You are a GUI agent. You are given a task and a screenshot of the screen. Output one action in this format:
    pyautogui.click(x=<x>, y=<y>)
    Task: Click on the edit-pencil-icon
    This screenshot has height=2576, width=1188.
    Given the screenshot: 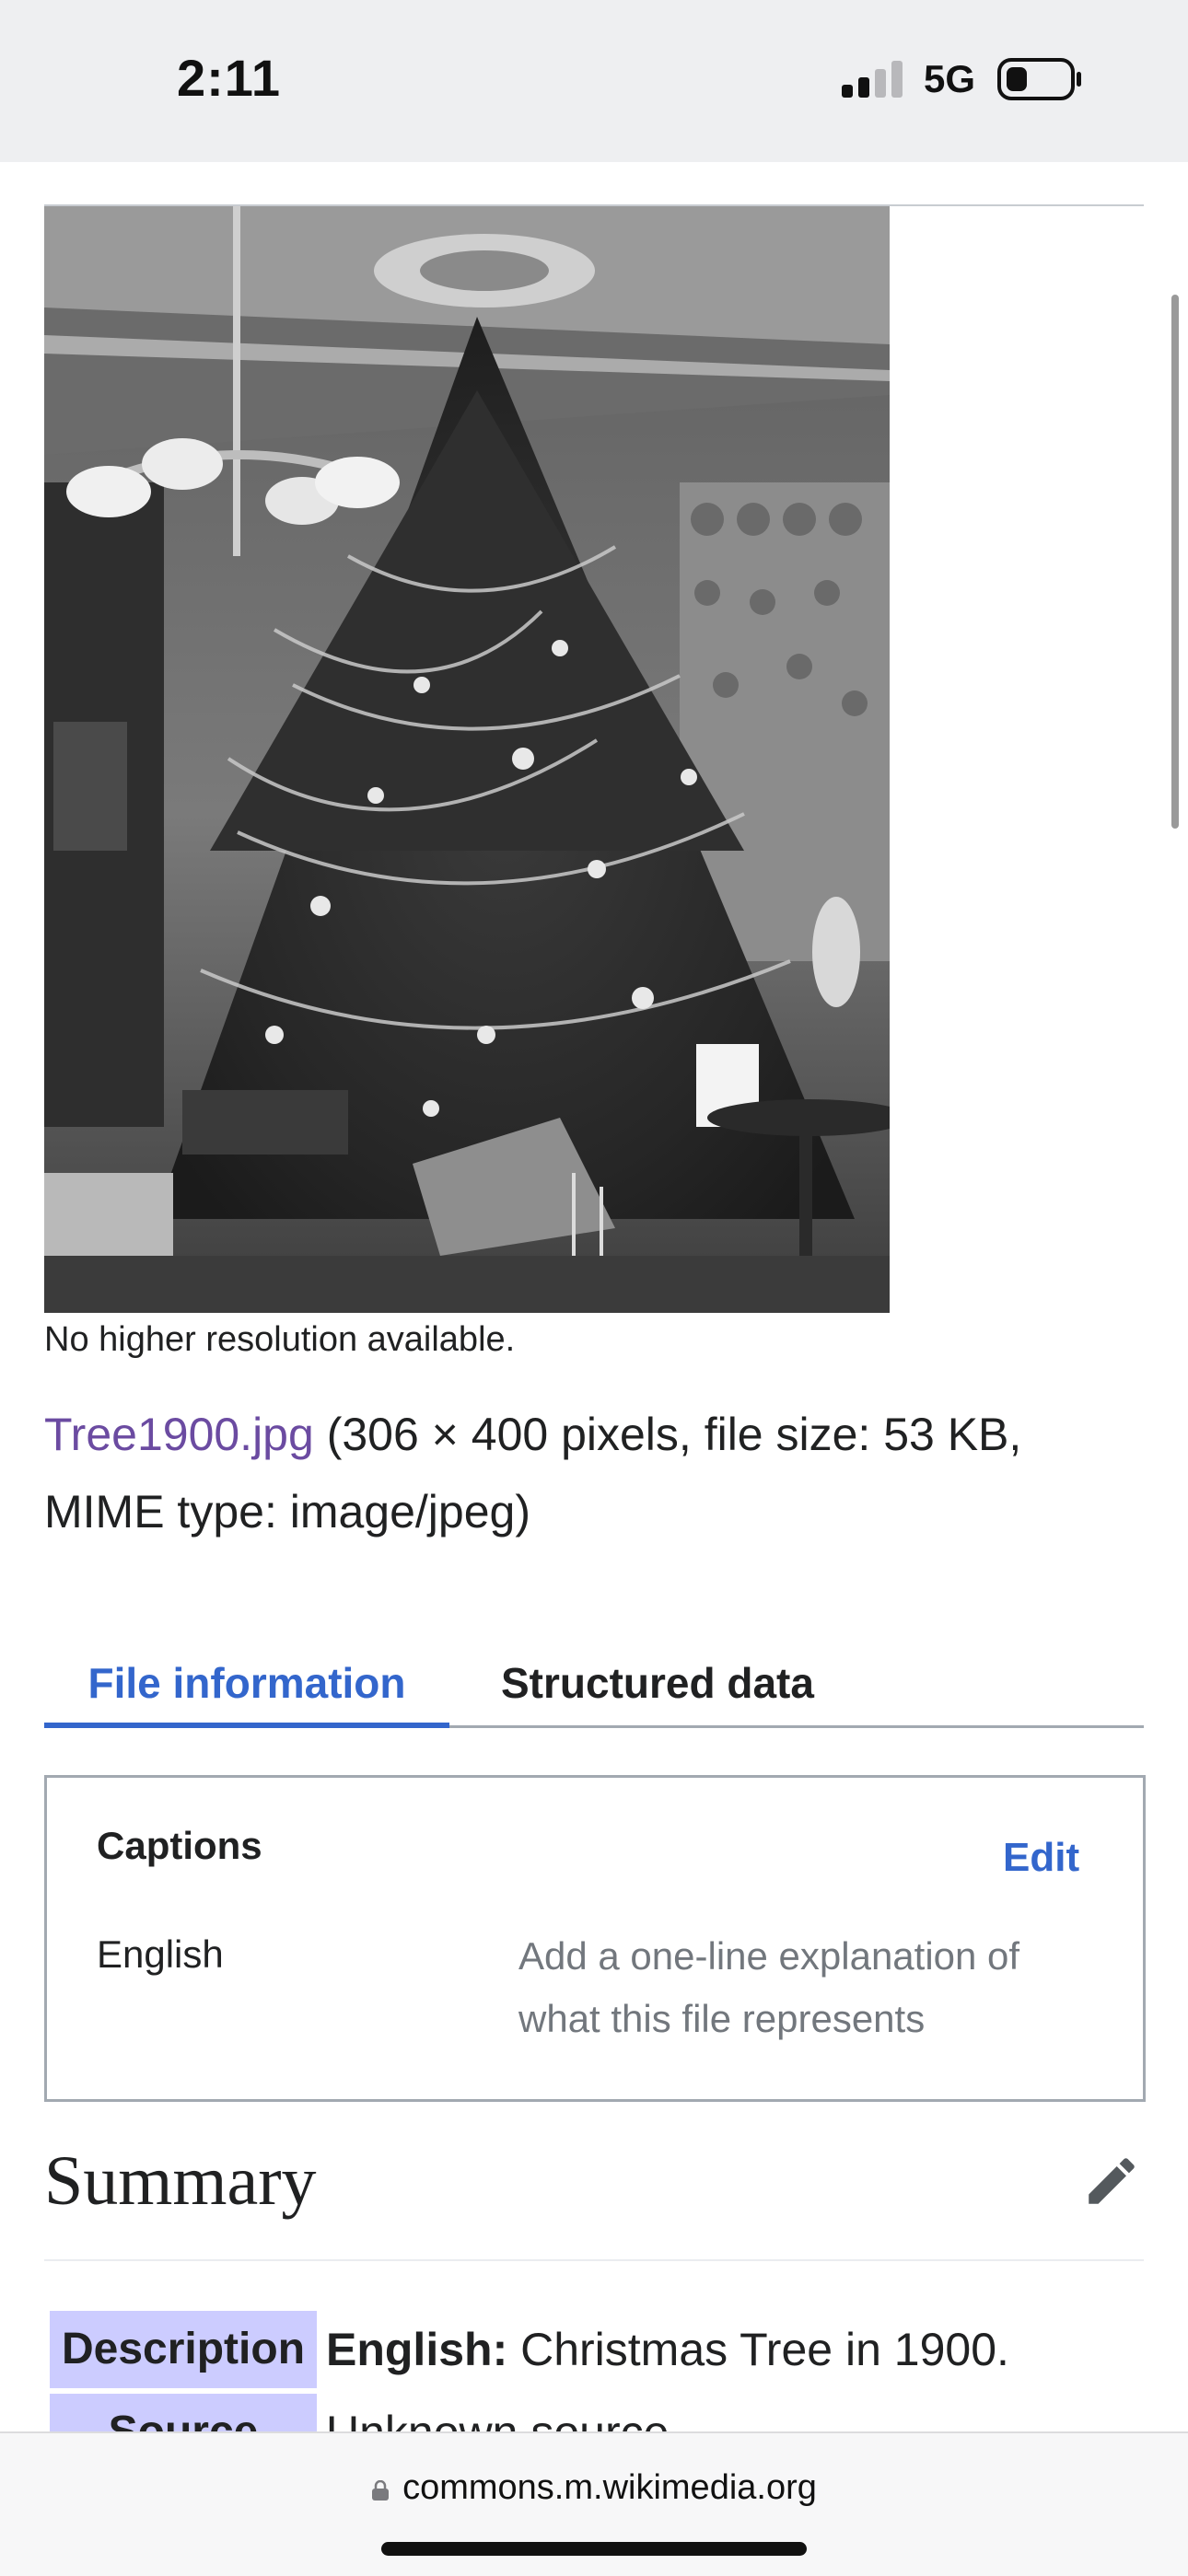 What is the action you would take?
    pyautogui.click(x=1111, y=2181)
    